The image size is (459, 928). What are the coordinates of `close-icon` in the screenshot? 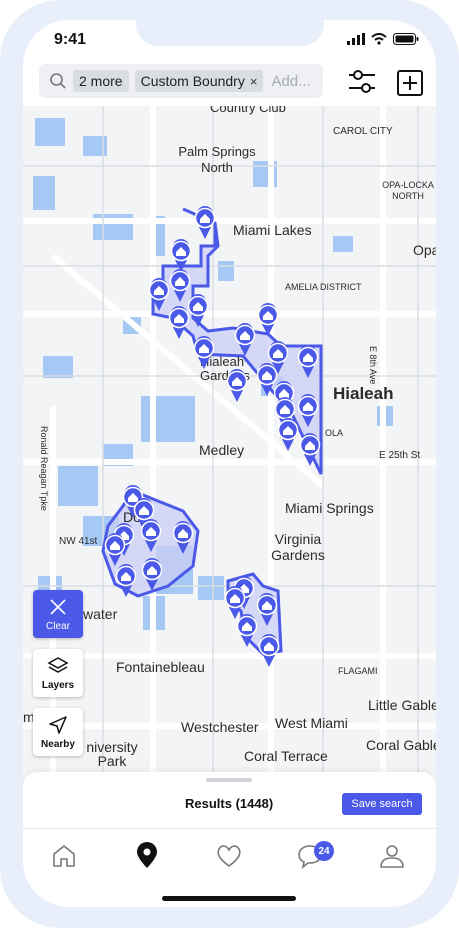 It's located at (58, 606).